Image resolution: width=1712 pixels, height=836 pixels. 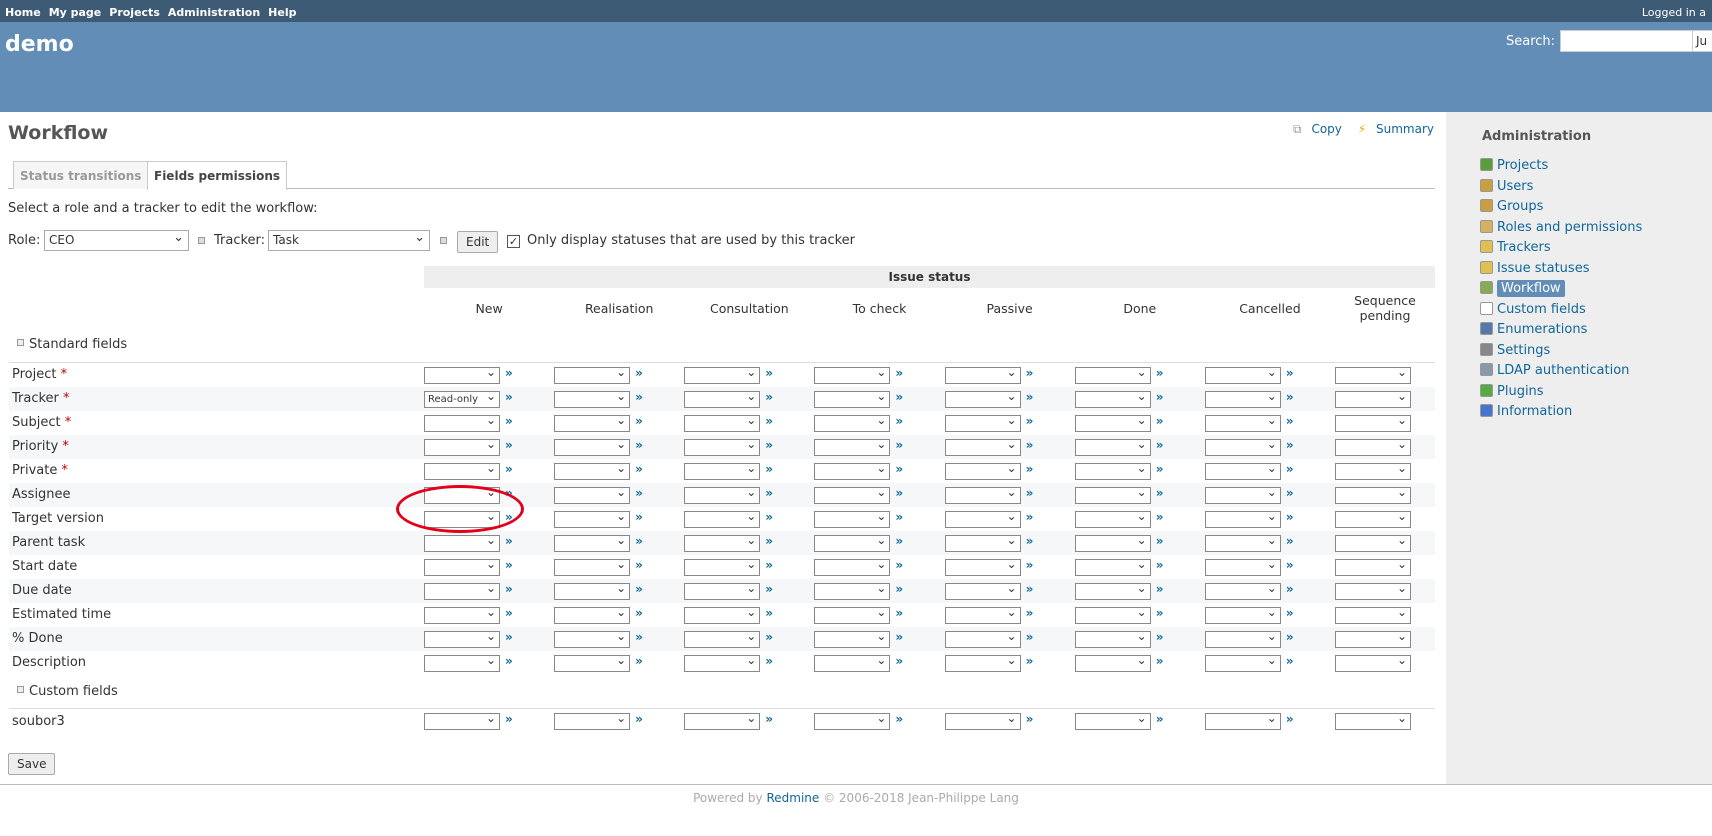 I want to click on sidebar-item-roles-and-permissions: Roles and permissions, so click(x=1561, y=228).